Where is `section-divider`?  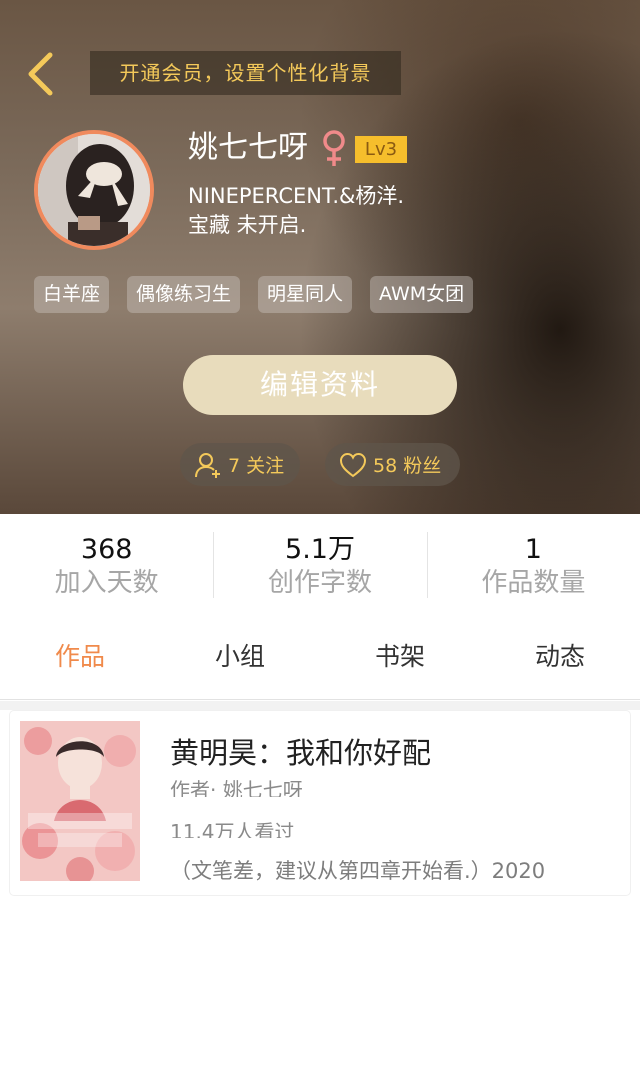
section-divider is located at coordinates (320, 705).